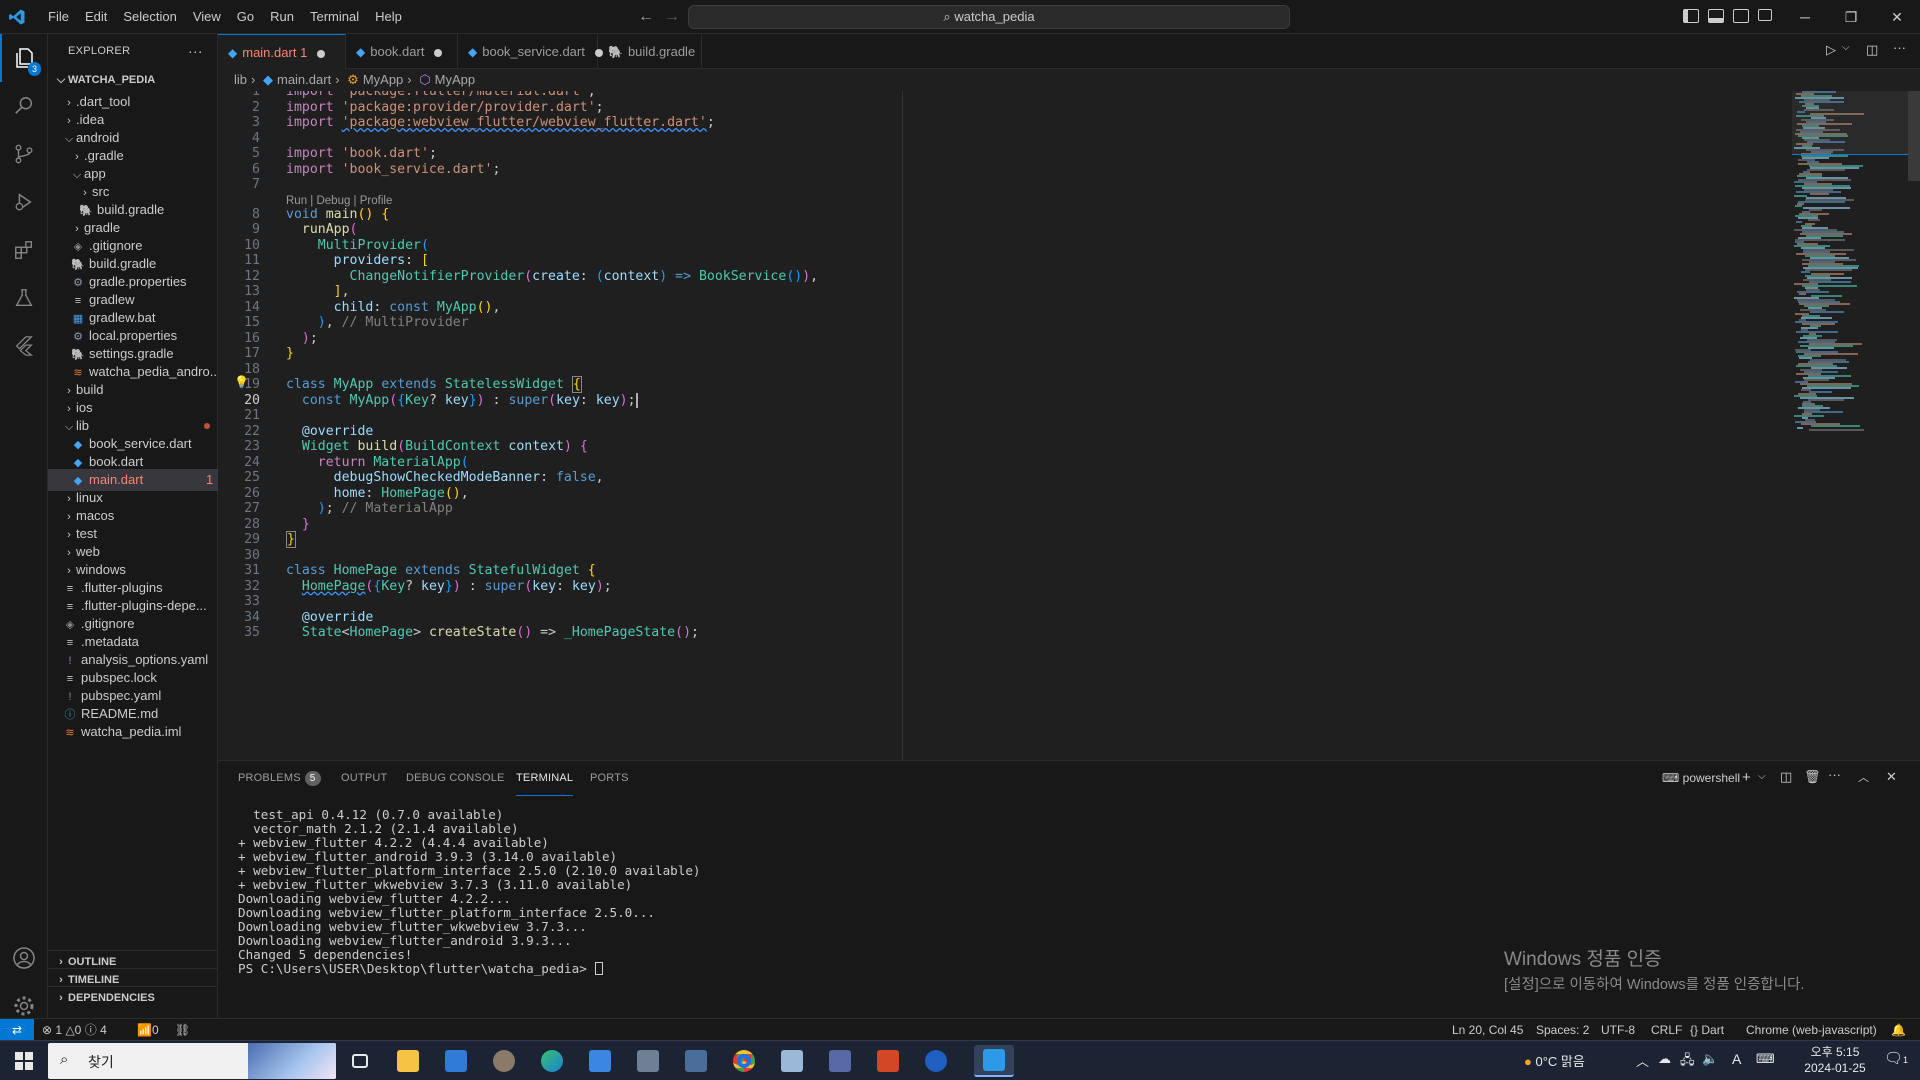 This screenshot has height=1080, width=1920. I want to click on breadcrumb-item: MyApp, so click(383, 79).